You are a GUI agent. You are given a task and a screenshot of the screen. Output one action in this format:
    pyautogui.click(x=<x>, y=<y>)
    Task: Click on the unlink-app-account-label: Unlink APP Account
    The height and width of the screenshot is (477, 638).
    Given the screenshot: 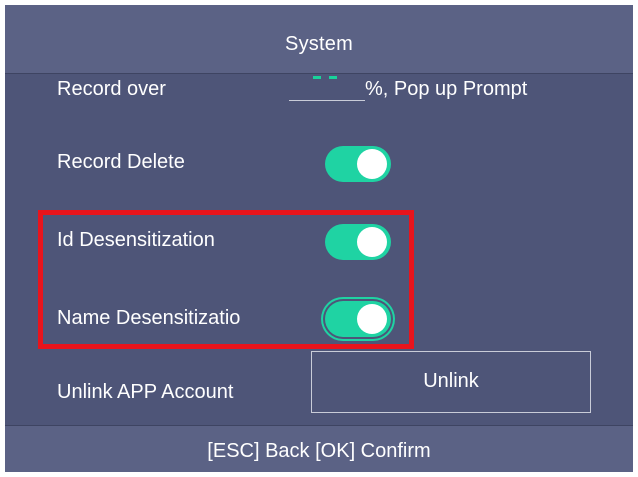 What is the action you would take?
    pyautogui.click(x=145, y=392)
    